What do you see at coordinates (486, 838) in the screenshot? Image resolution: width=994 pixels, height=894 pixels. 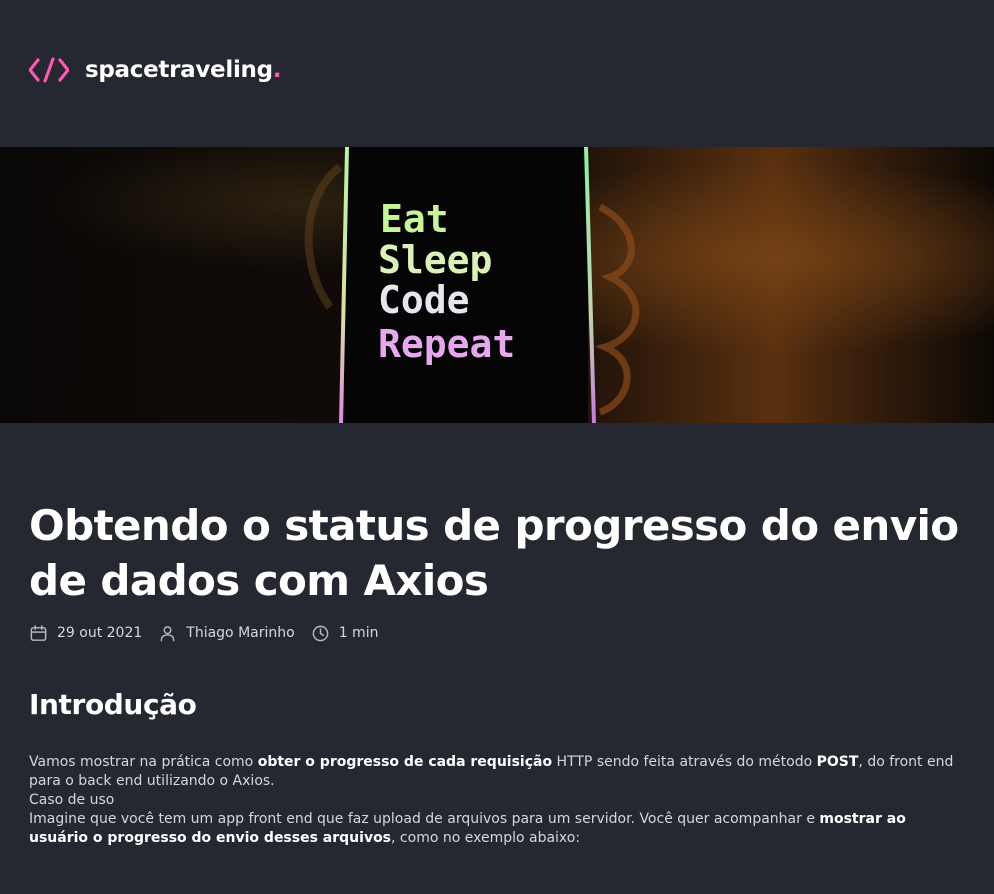 I see `text-run: , como no exemplo abaixo:` at bounding box center [486, 838].